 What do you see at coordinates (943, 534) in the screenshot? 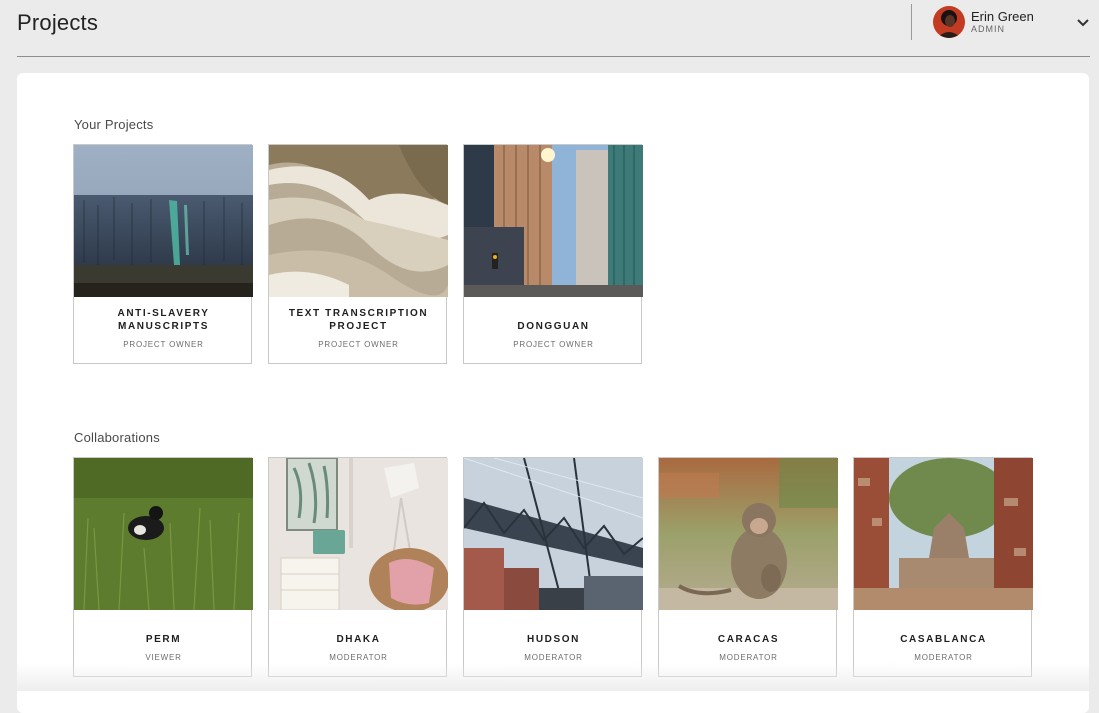
I see `ruins-photo` at bounding box center [943, 534].